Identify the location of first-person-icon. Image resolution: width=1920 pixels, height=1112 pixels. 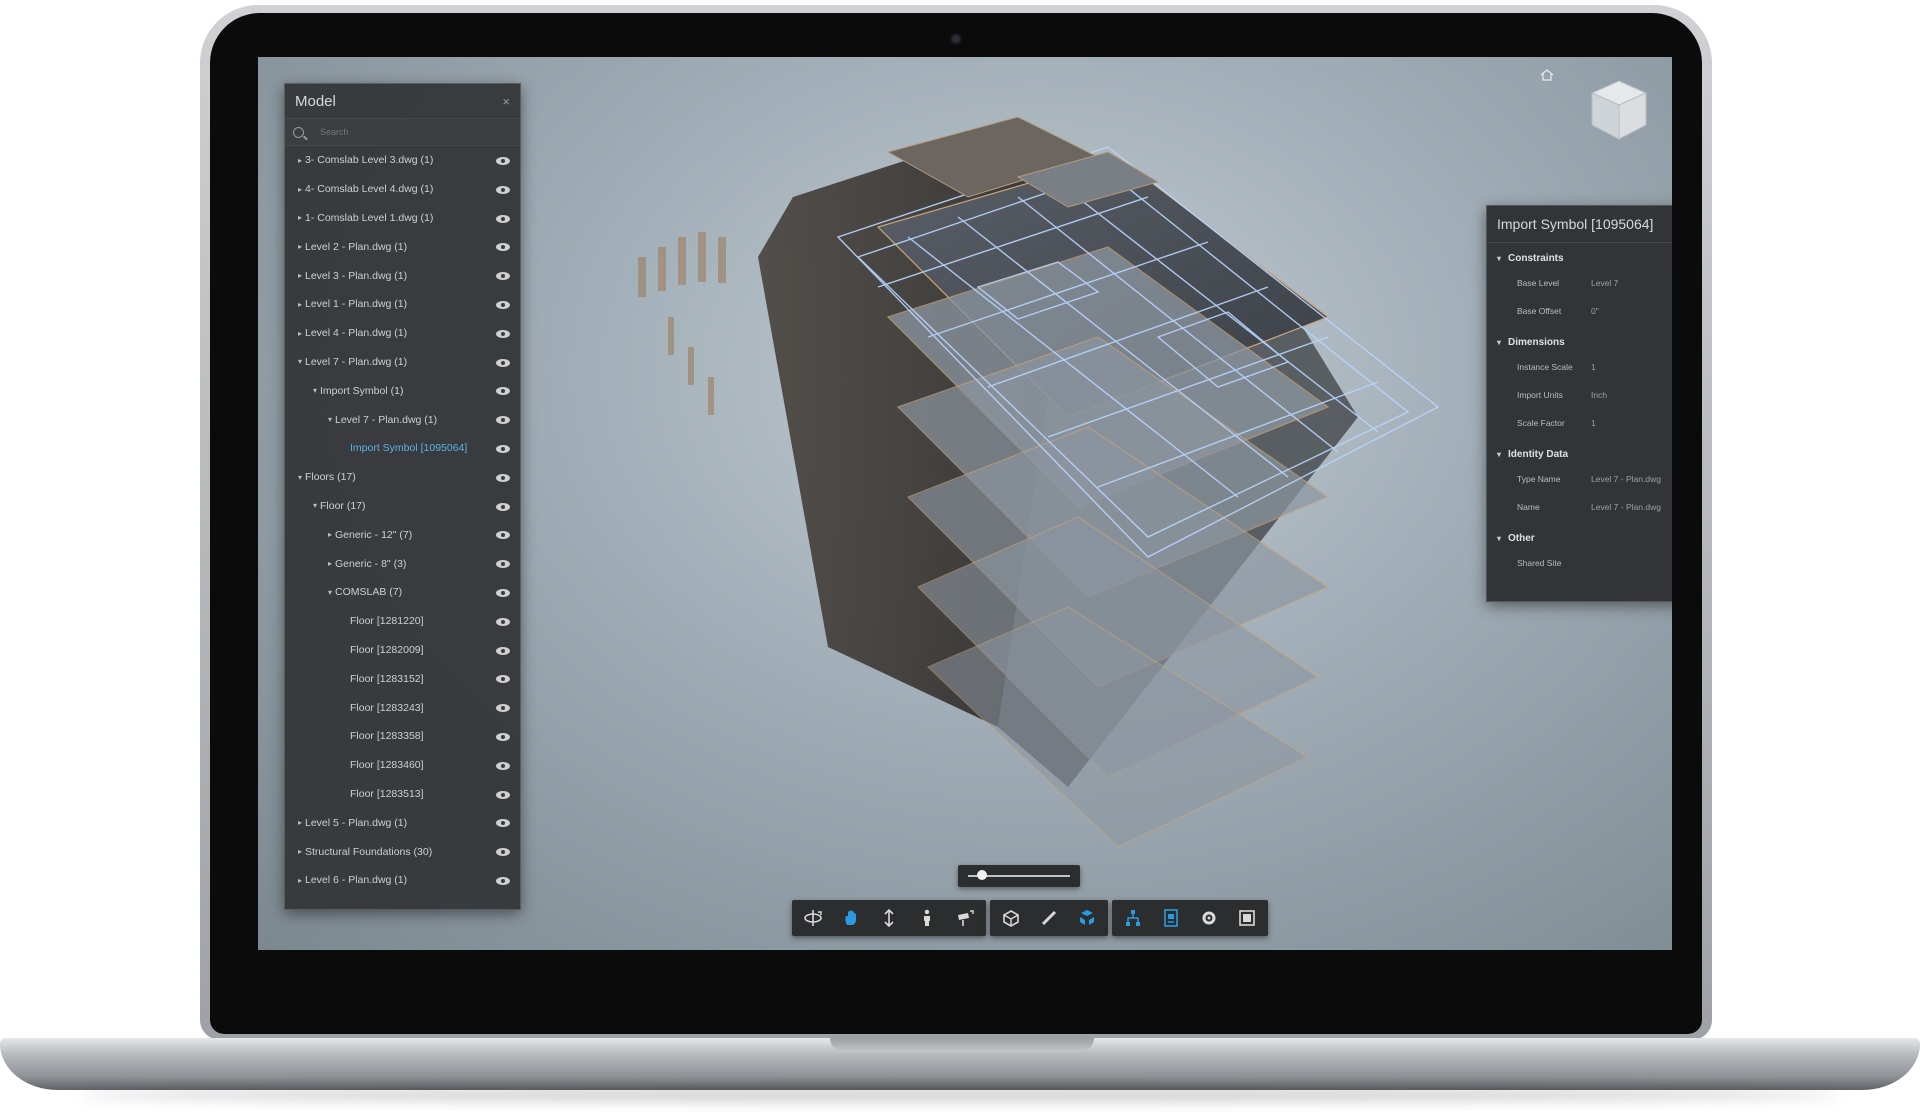
(927, 918).